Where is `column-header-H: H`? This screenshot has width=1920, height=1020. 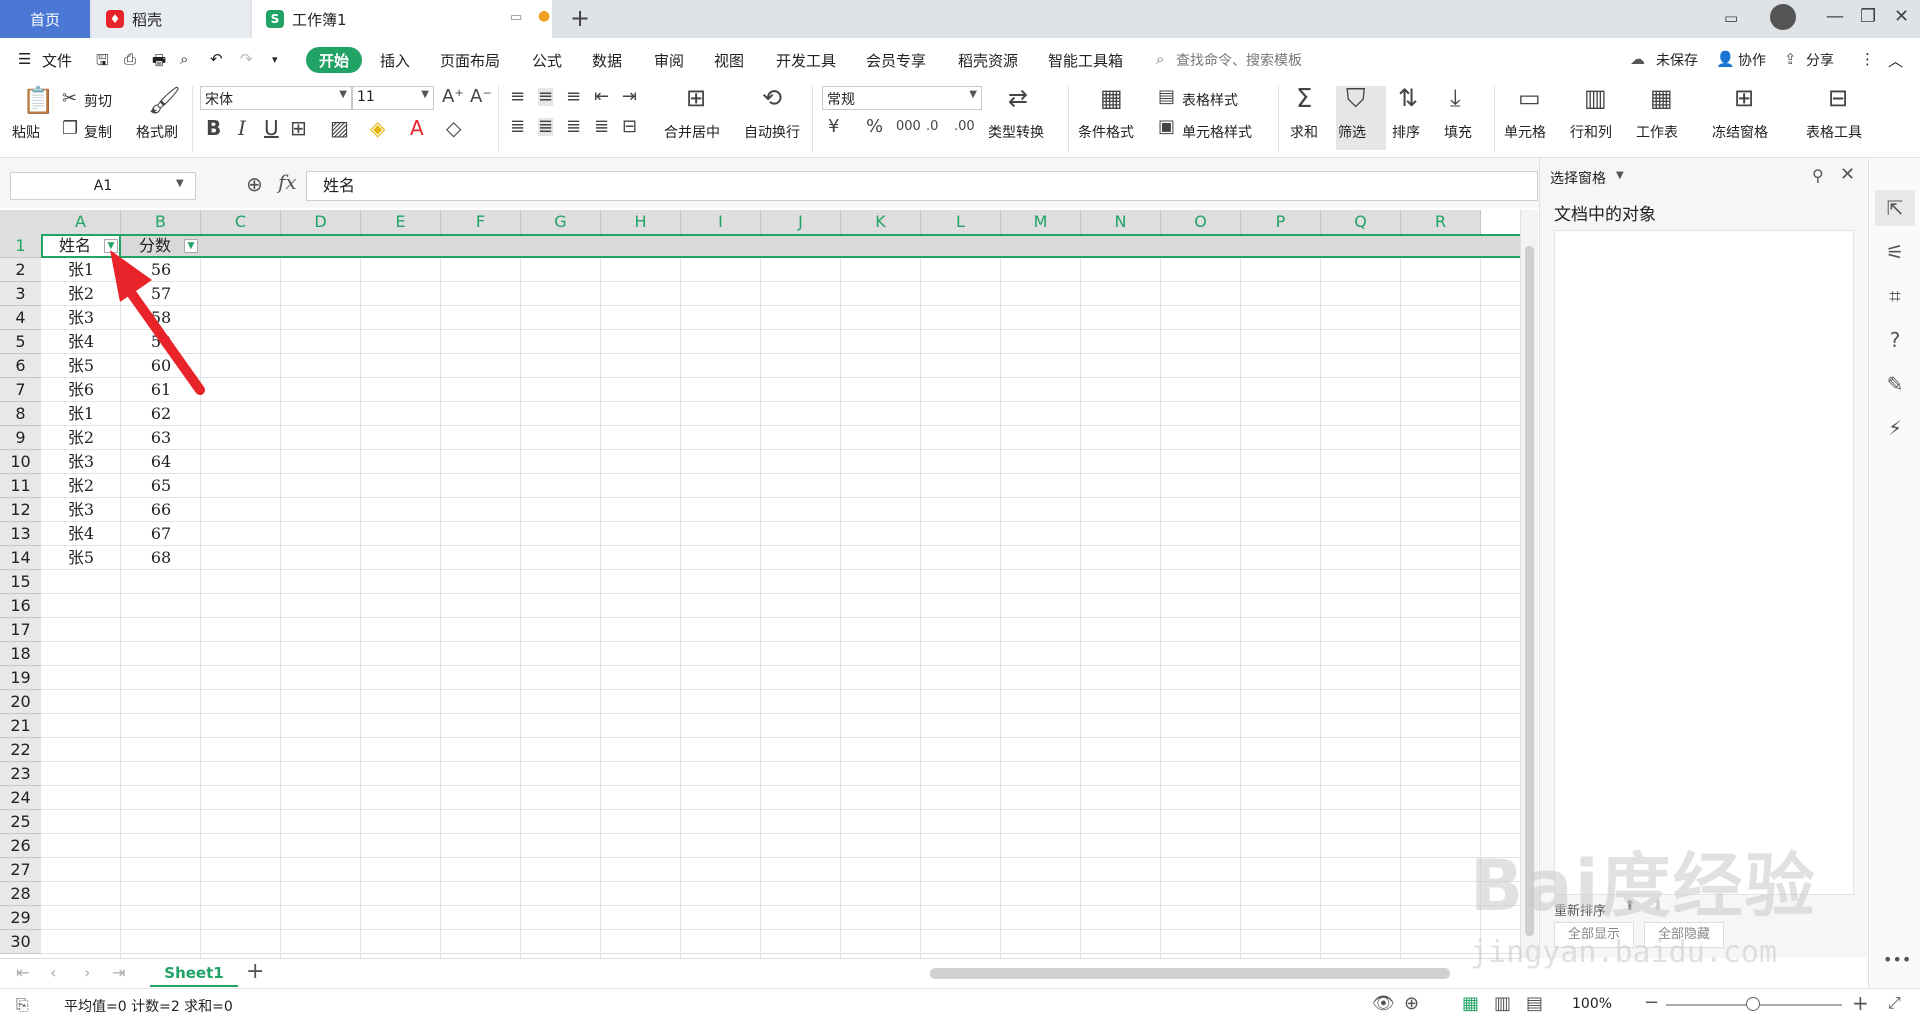
column-header-H: H is located at coordinates (641, 222).